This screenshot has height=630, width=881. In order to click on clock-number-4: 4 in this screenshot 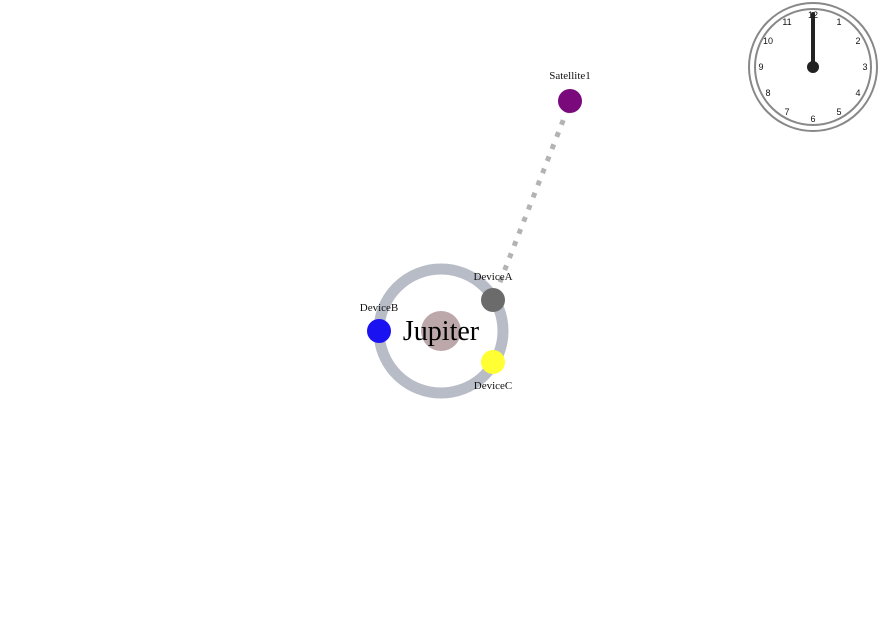, I will do `click(857, 93)`.